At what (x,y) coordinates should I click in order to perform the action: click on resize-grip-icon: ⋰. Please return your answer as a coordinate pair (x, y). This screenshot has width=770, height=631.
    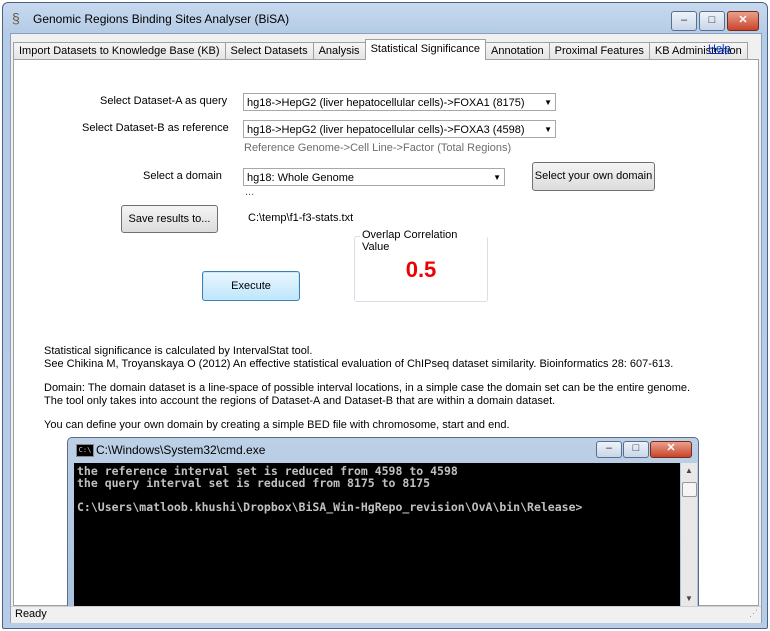
    Looking at the image, I should click on (753, 613).